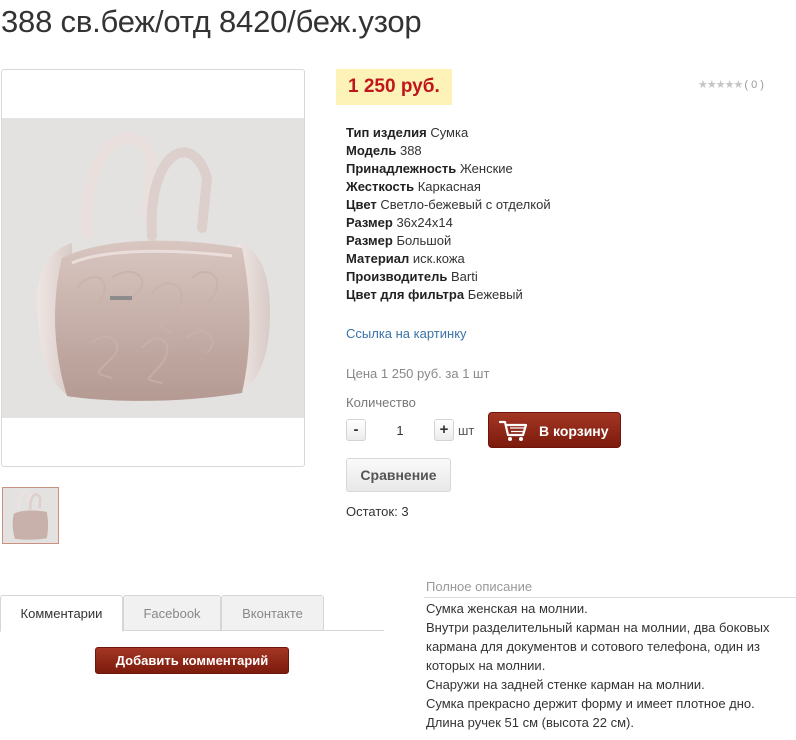  Describe the element at coordinates (400, 430) in the screenshot. I see `quantity-input` at that location.